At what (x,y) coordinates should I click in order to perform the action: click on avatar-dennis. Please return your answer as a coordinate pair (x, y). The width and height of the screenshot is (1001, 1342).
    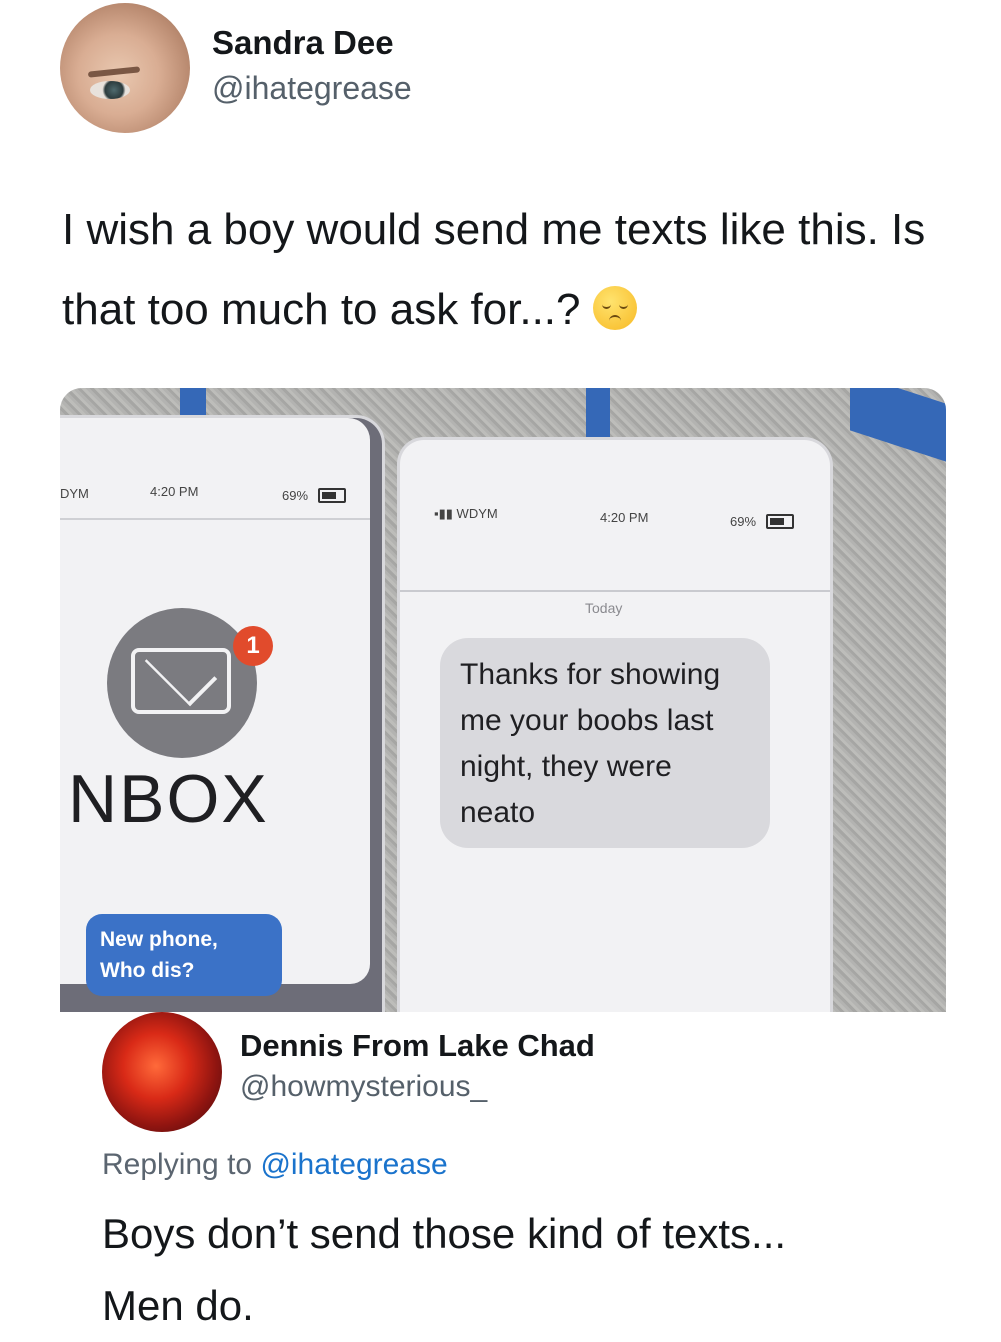
    Looking at the image, I should click on (162, 1072).